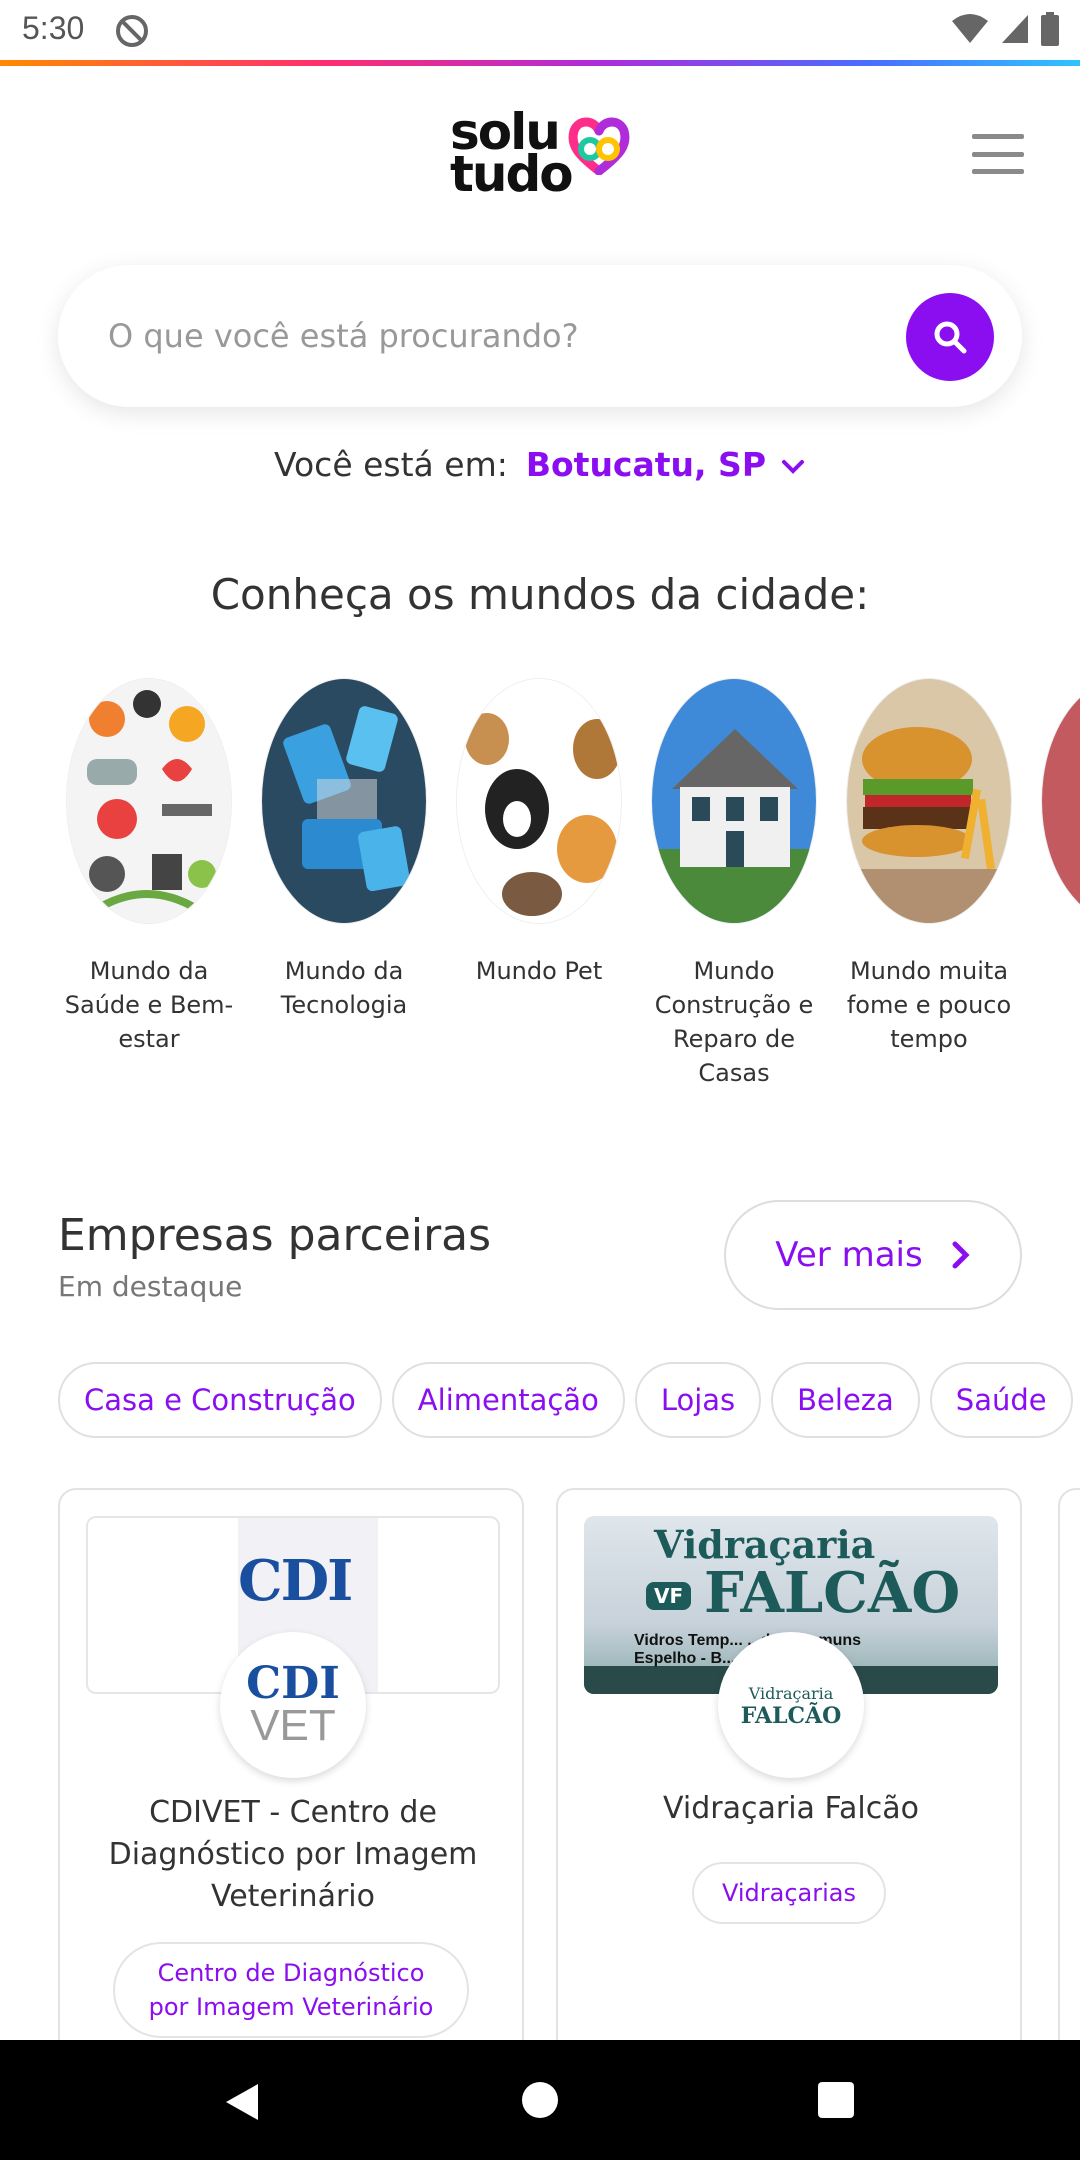  I want to click on location-selector: Você está em: Botucatu, SP, so click(540, 464).